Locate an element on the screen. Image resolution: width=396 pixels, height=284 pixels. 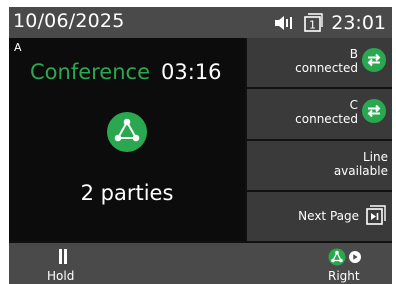
ringer-vibrate-icon is located at coordinates (285, 23).